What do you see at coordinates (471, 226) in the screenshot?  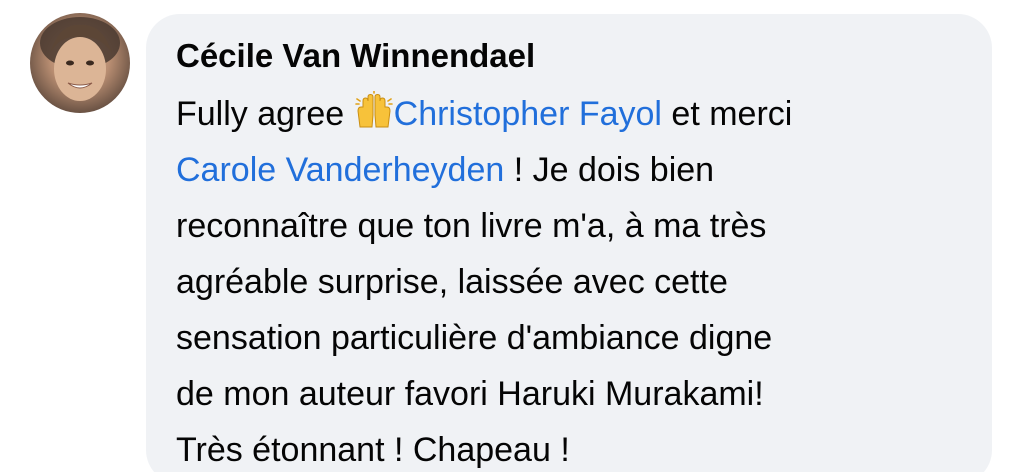 I see `comment-line: reconnaître que ton livre m'a, à ma très` at bounding box center [471, 226].